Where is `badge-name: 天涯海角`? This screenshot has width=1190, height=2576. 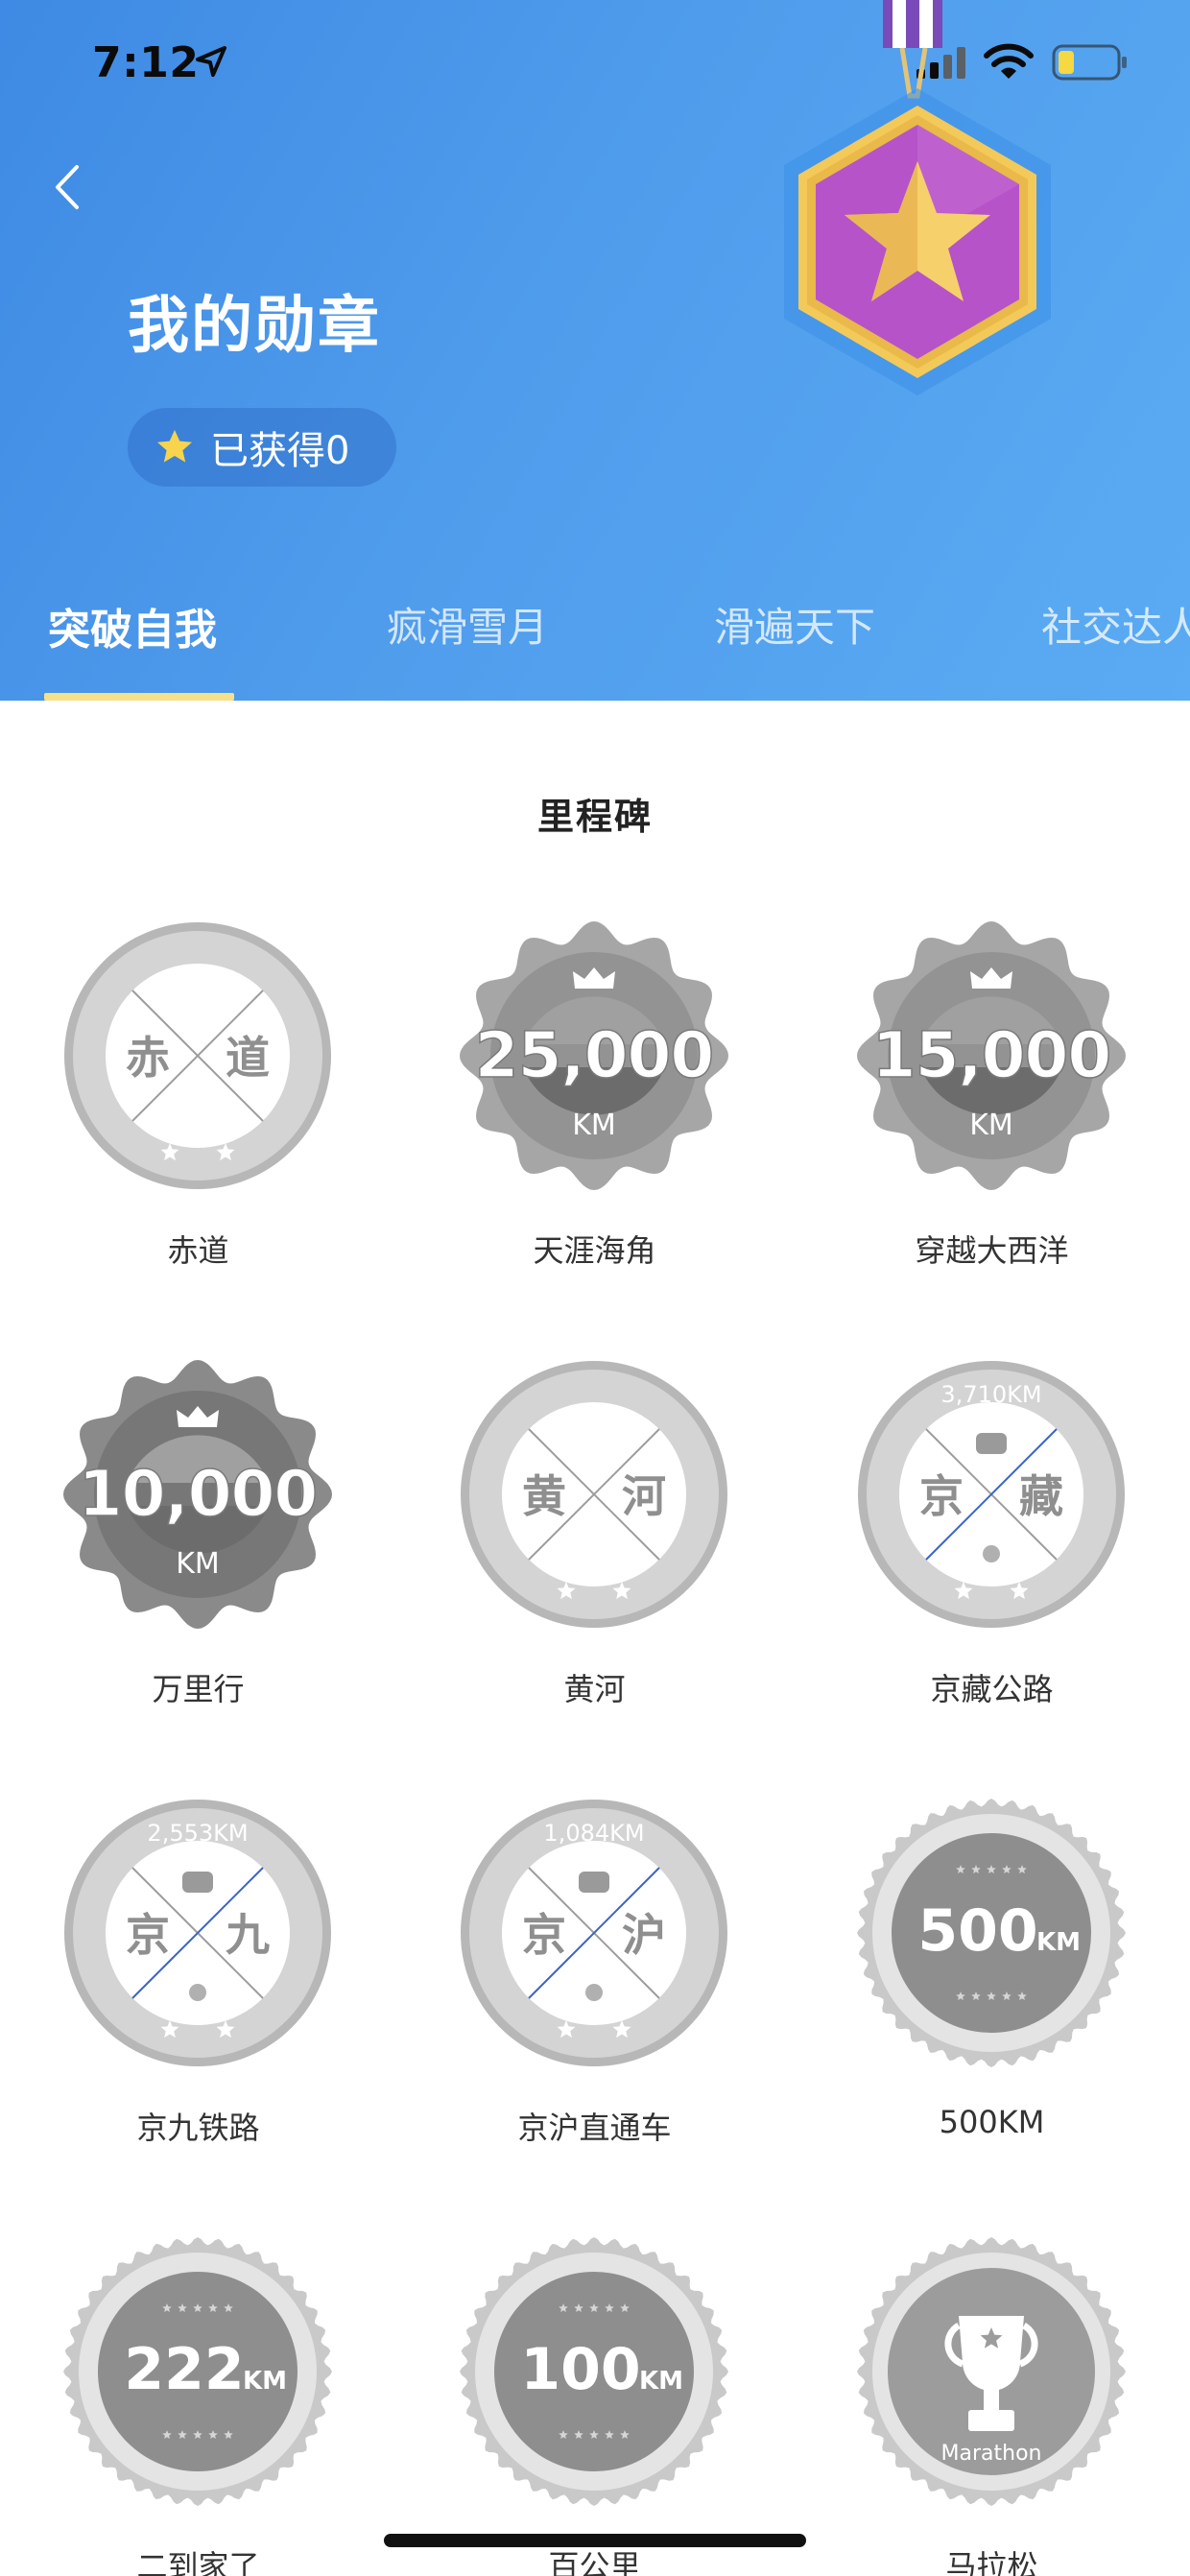 badge-name: 天涯海角 is located at coordinates (595, 1250).